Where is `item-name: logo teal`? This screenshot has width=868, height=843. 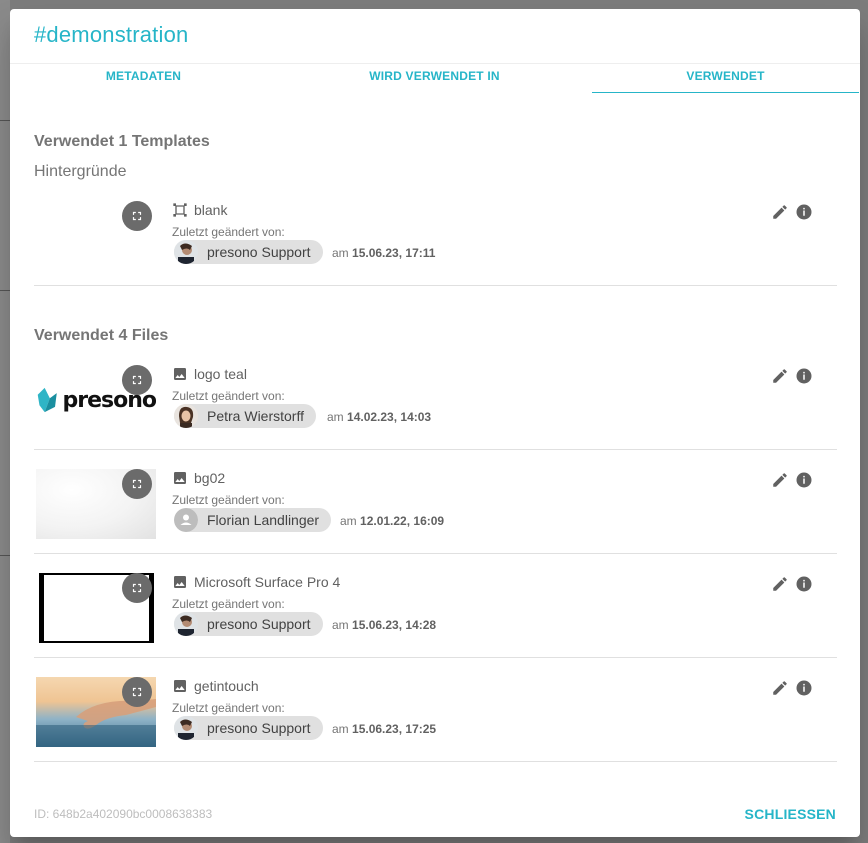
item-name: logo teal is located at coordinates (220, 374).